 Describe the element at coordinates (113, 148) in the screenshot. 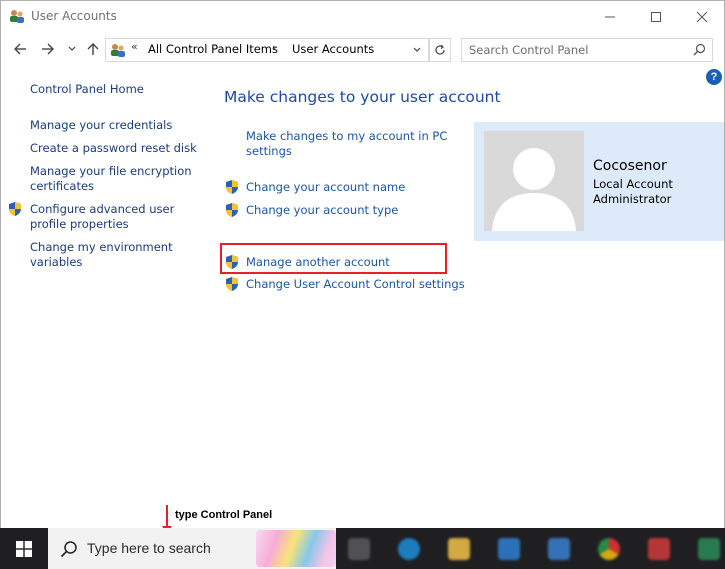

I see `sidebar-item-password-reset-disk: Create a password reset disk` at that location.